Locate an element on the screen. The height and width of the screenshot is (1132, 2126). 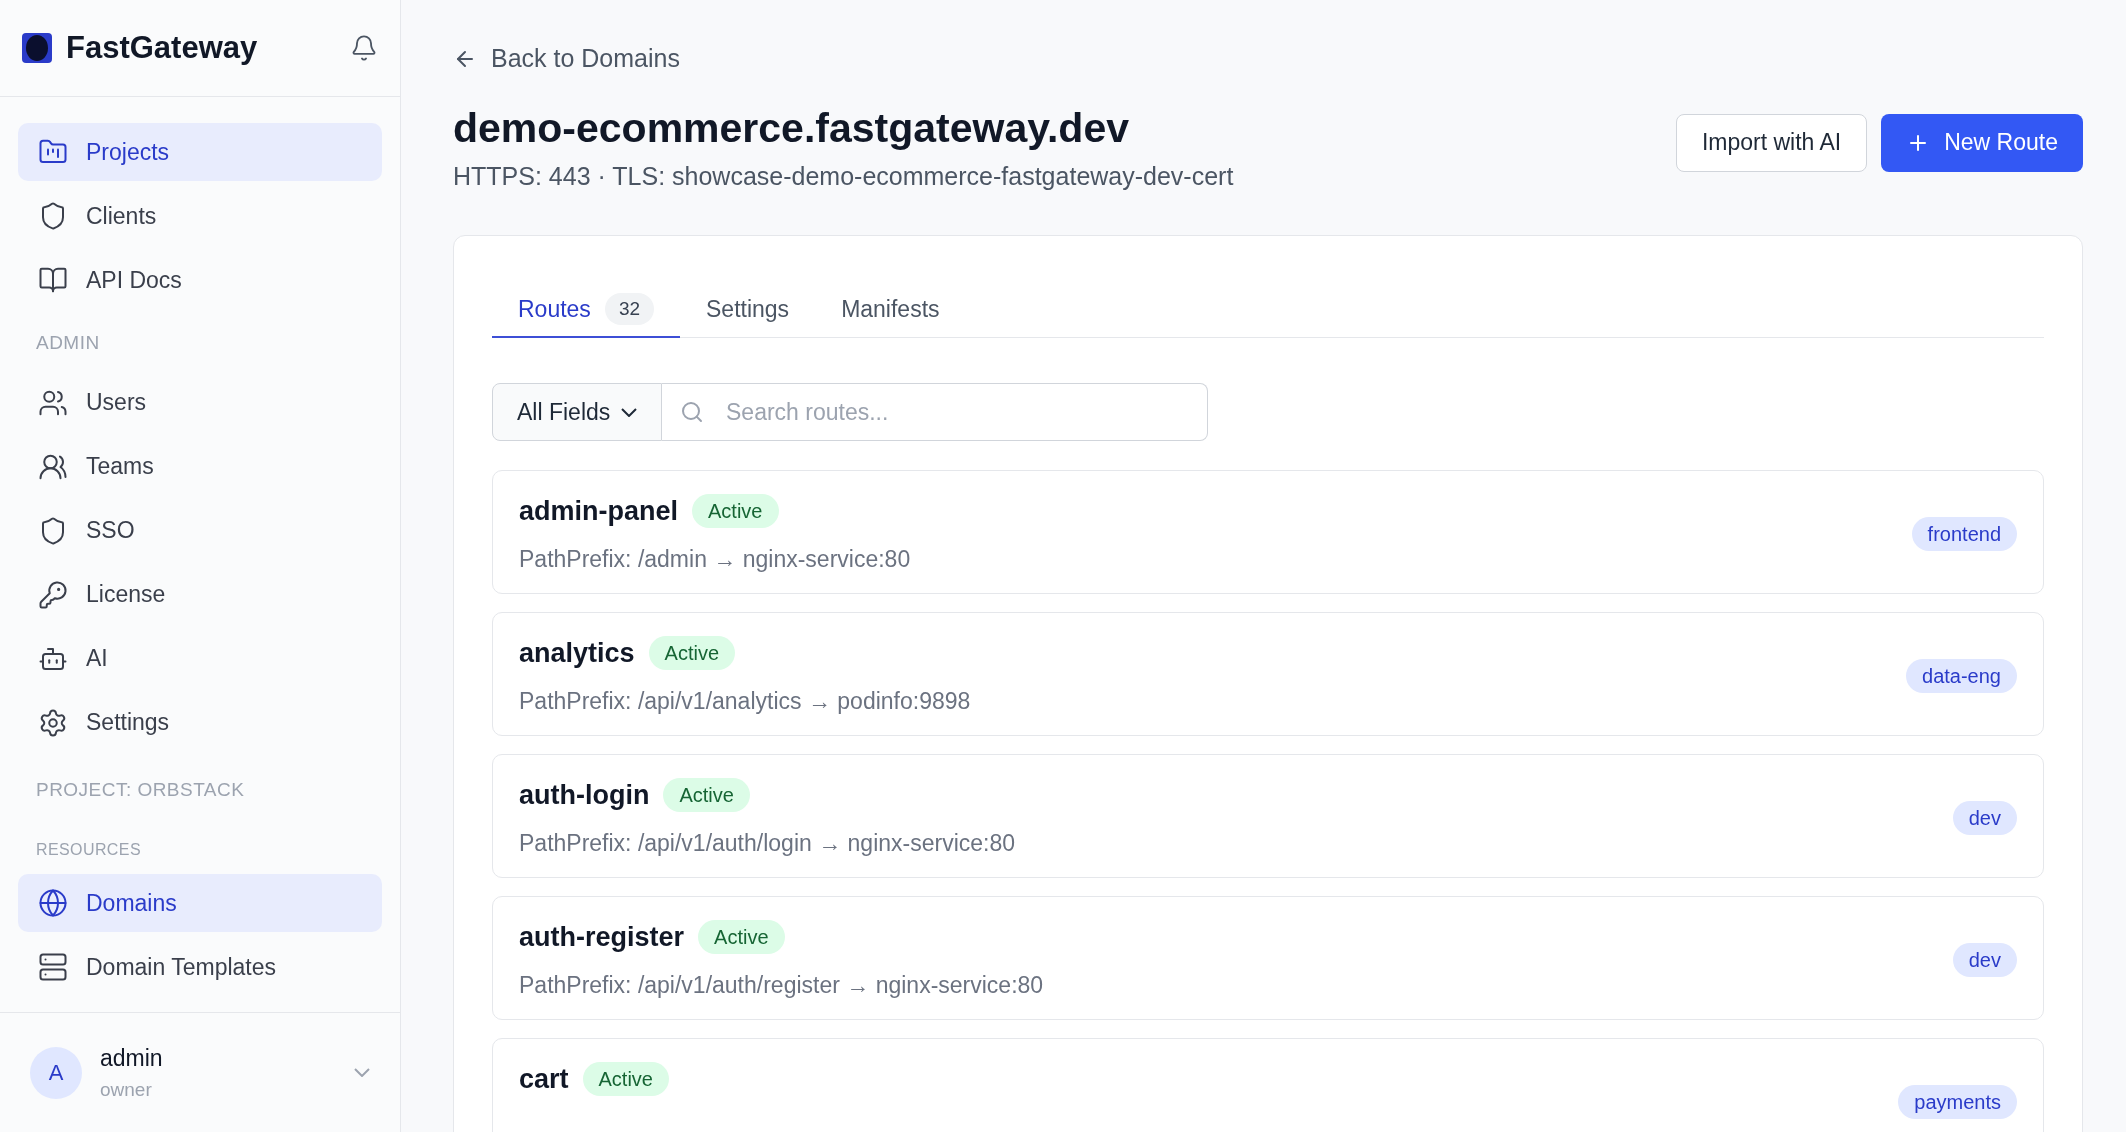
search-icon is located at coordinates (692, 412).